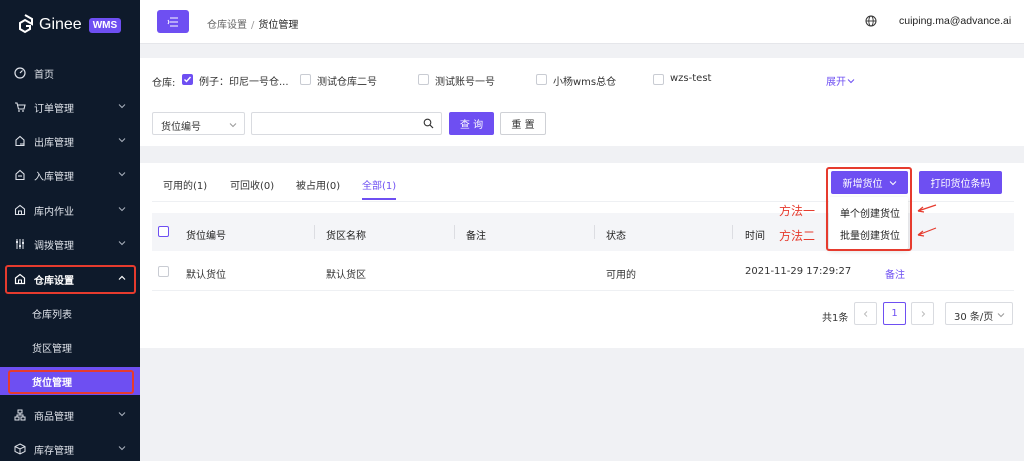 The image size is (1024, 461). I want to click on row-checkbox, so click(163, 271).